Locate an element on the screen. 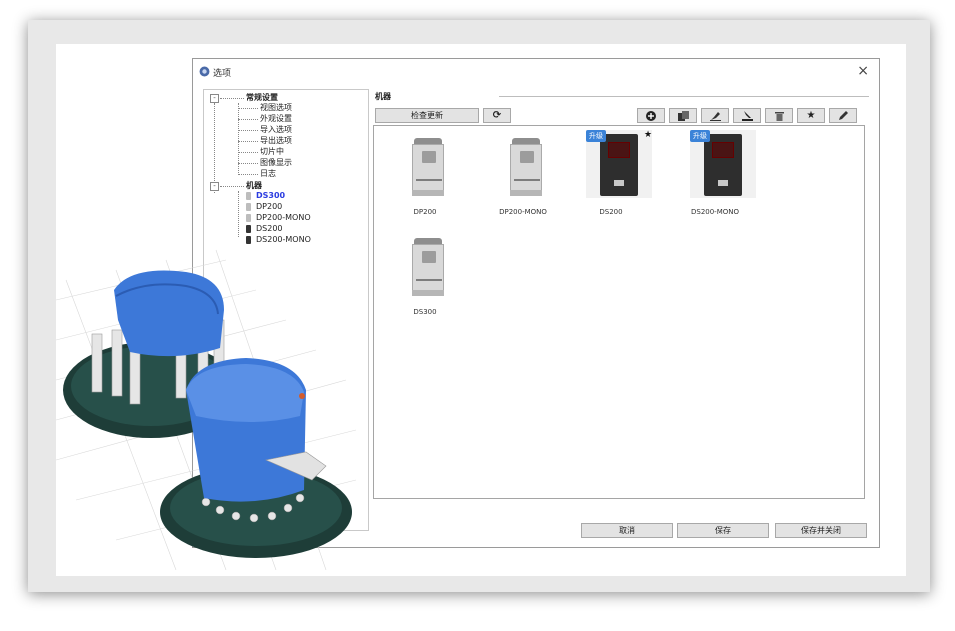 Image resolution: width=955 pixels, height=631 pixels. tree-item-ds300: DS300 is located at coordinates (270, 196).